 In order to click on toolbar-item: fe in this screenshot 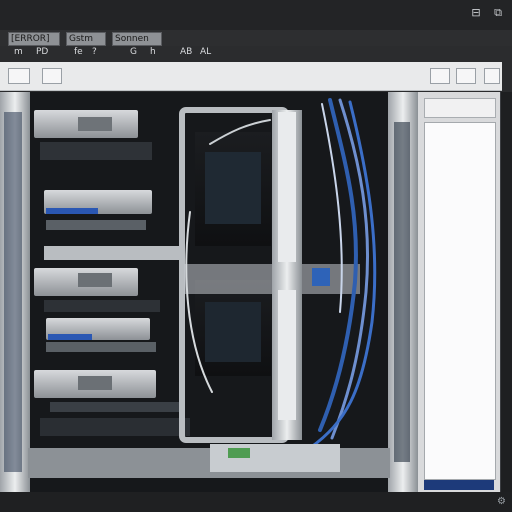, I will do `click(78, 52)`.